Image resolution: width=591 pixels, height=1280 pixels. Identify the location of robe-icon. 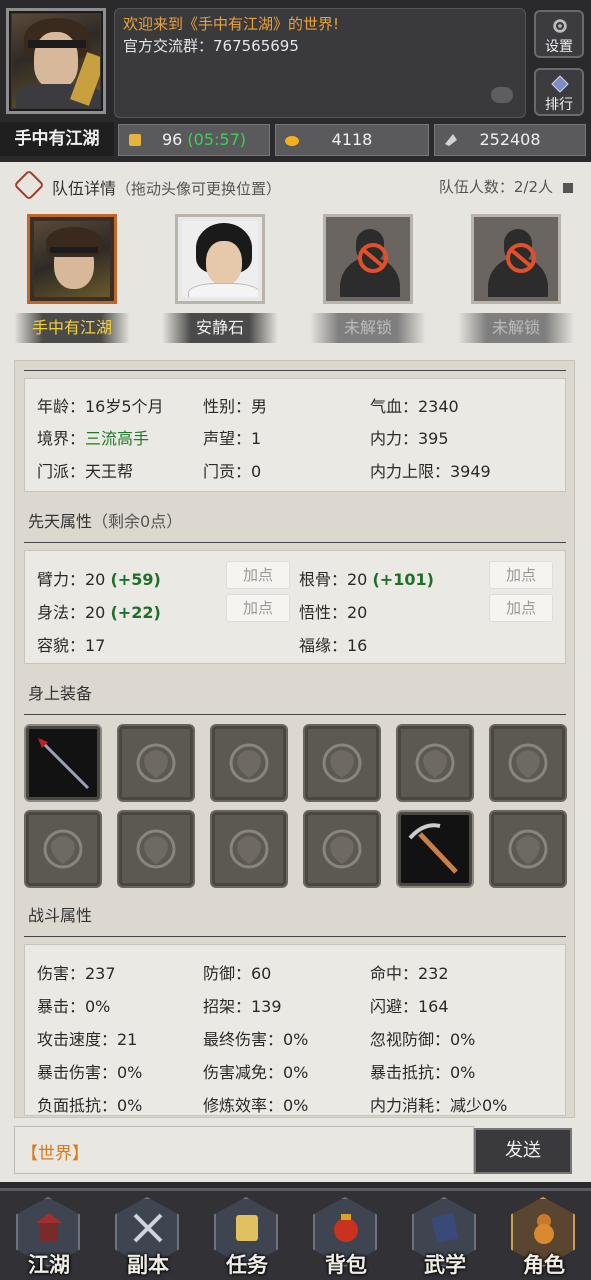
(249, 763).